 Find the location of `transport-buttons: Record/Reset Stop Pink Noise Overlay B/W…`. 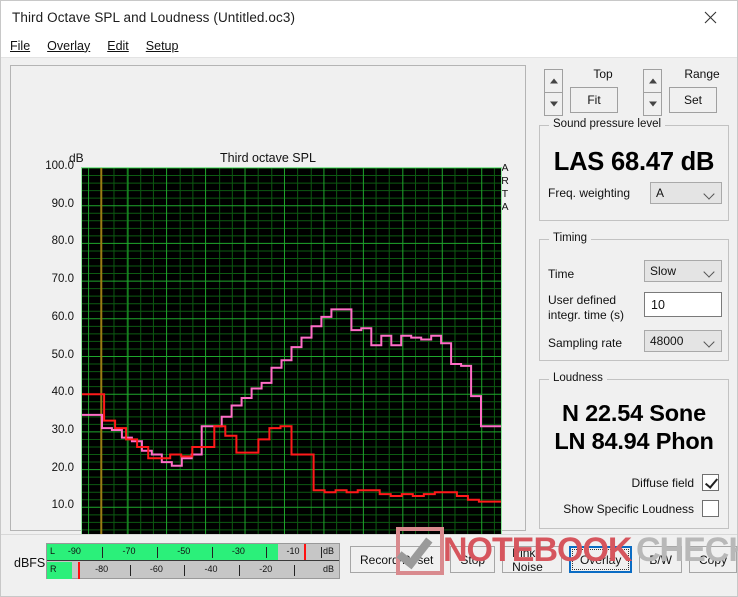

transport-buttons: Record/Reset Stop Pink Noise Overlay B/W… is located at coordinates (543, 560).